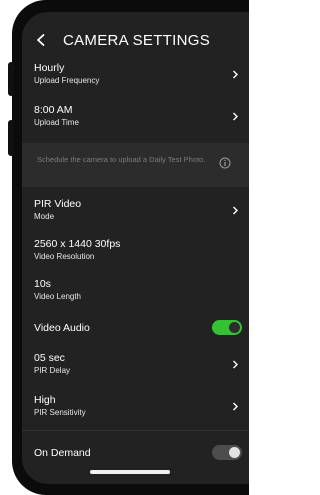  Describe the element at coordinates (44, 216) in the screenshot. I see `mode-label: Mode` at that location.